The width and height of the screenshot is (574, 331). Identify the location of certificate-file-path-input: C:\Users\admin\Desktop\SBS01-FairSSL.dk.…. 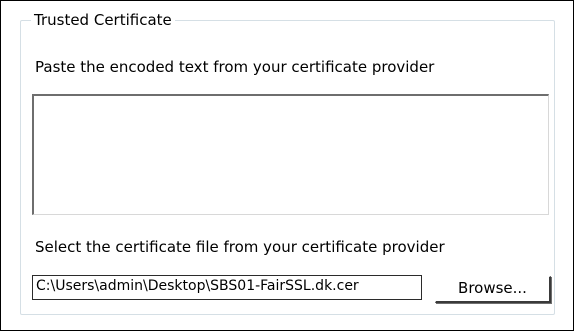
(227, 287).